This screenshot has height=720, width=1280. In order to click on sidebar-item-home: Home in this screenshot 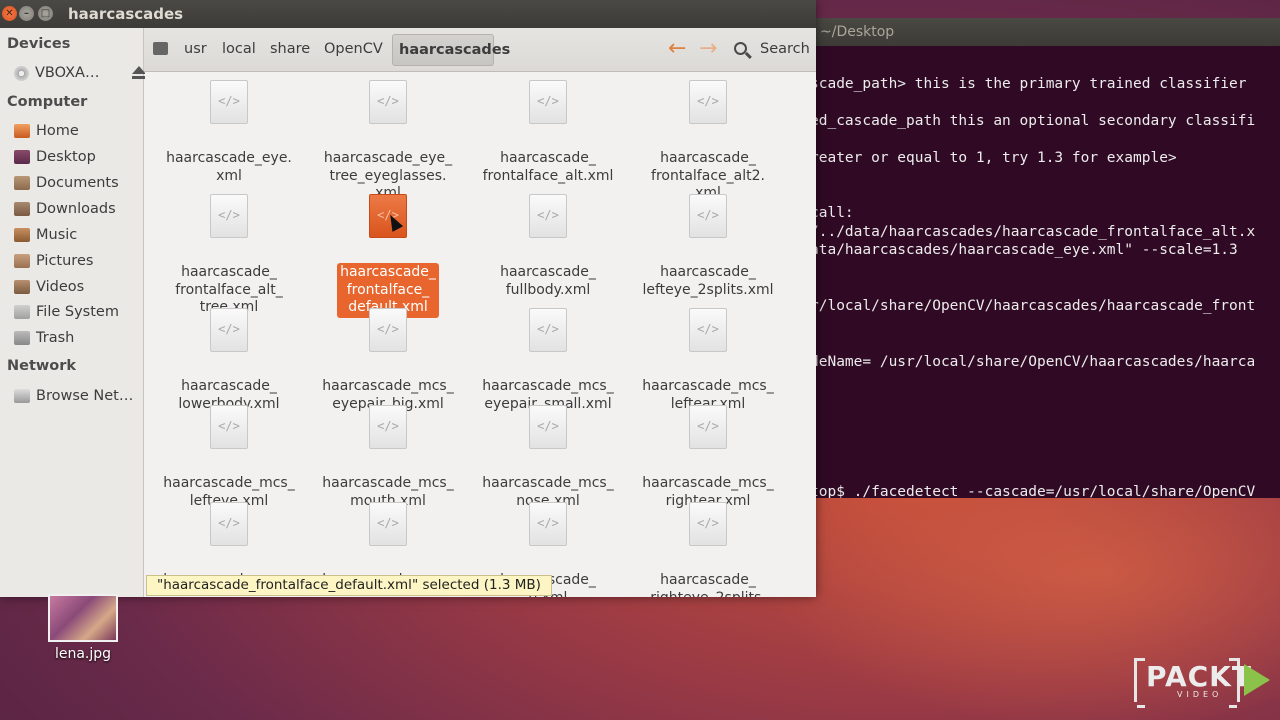, I will do `click(76, 131)`.